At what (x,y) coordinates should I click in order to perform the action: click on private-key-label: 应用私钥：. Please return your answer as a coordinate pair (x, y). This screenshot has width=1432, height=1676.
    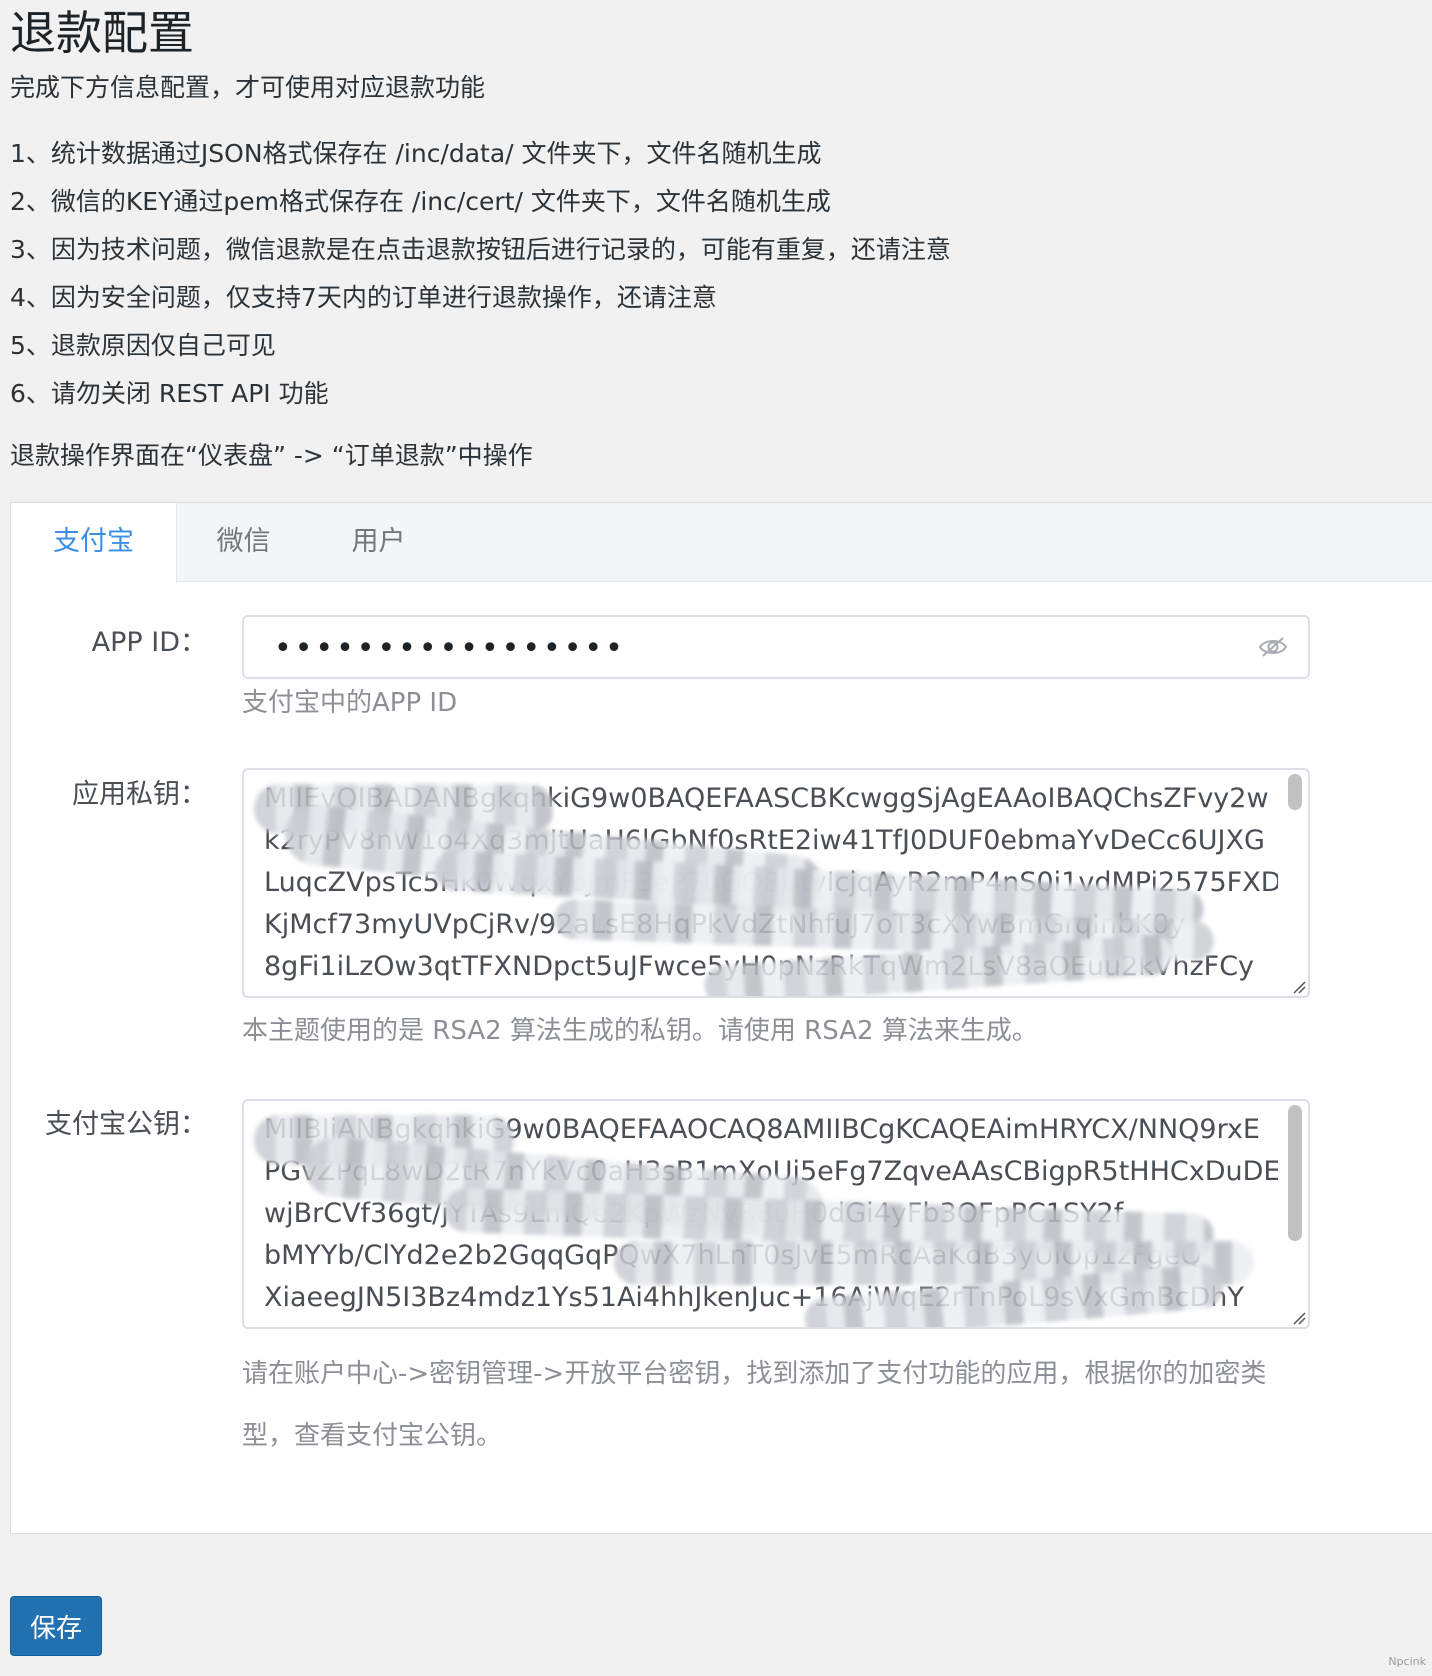
    Looking at the image, I should click on (139, 794).